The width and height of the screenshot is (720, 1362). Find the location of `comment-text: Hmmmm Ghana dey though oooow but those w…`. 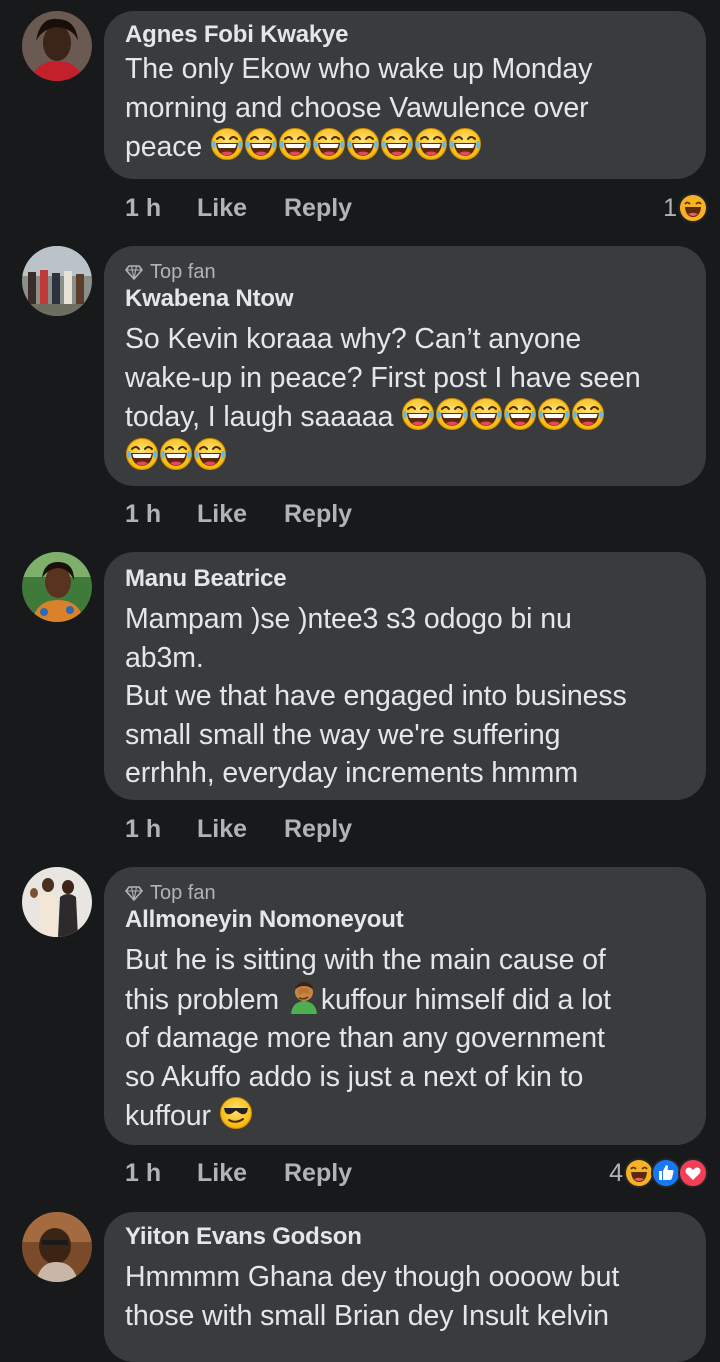

comment-text: Hmmmm Ghana dey though oooow but those w… is located at coordinates (372, 1296).